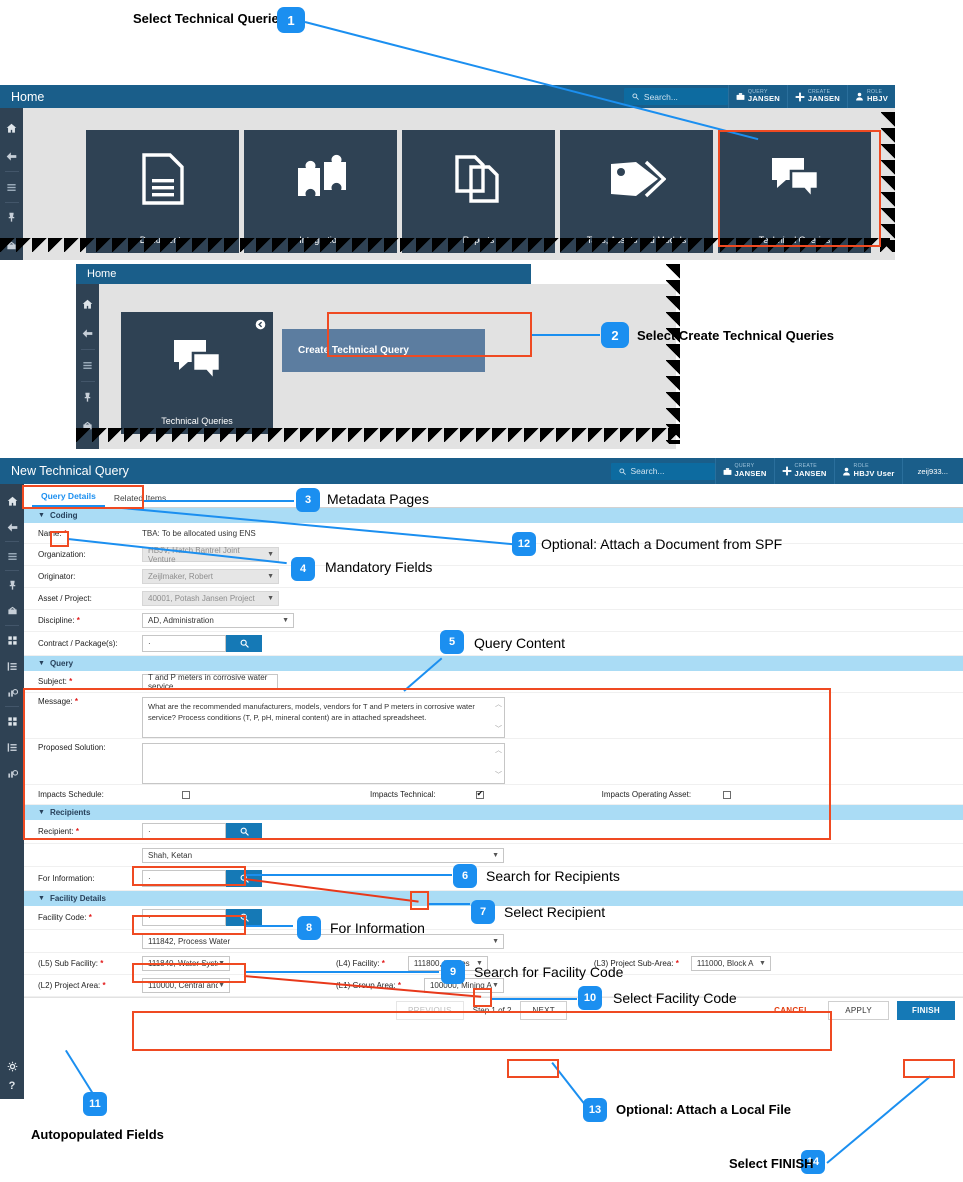 This screenshot has height=1182, width=963. I want to click on select-l5-value: 111840, Water Systems, so click(183, 963).